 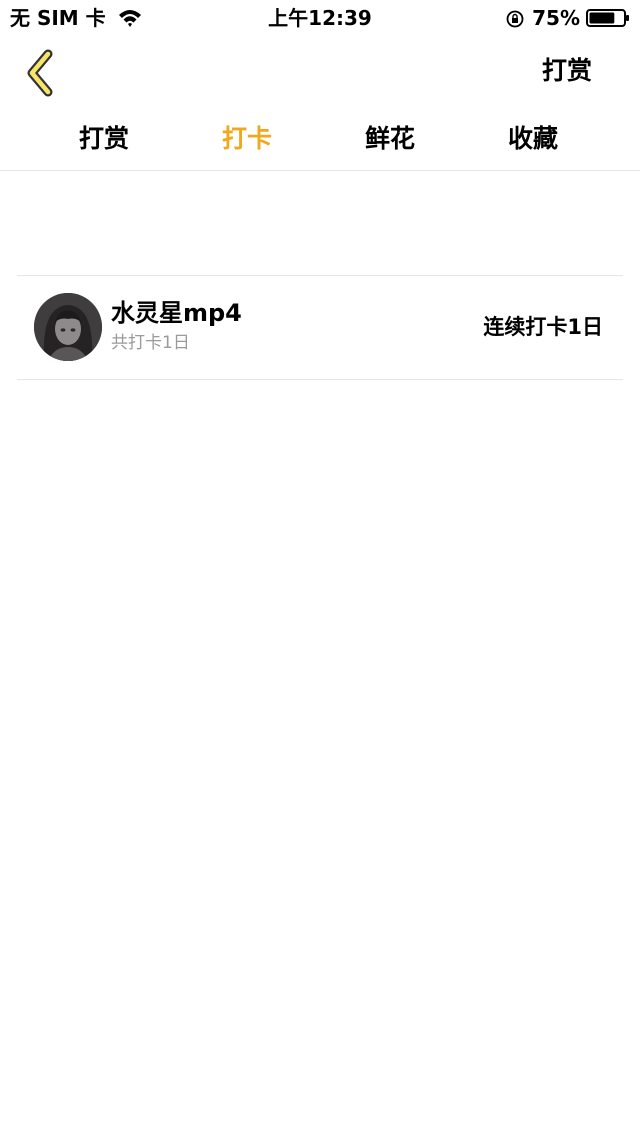 What do you see at coordinates (567, 71) in the screenshot?
I see `reward-action-button: 打赏` at bounding box center [567, 71].